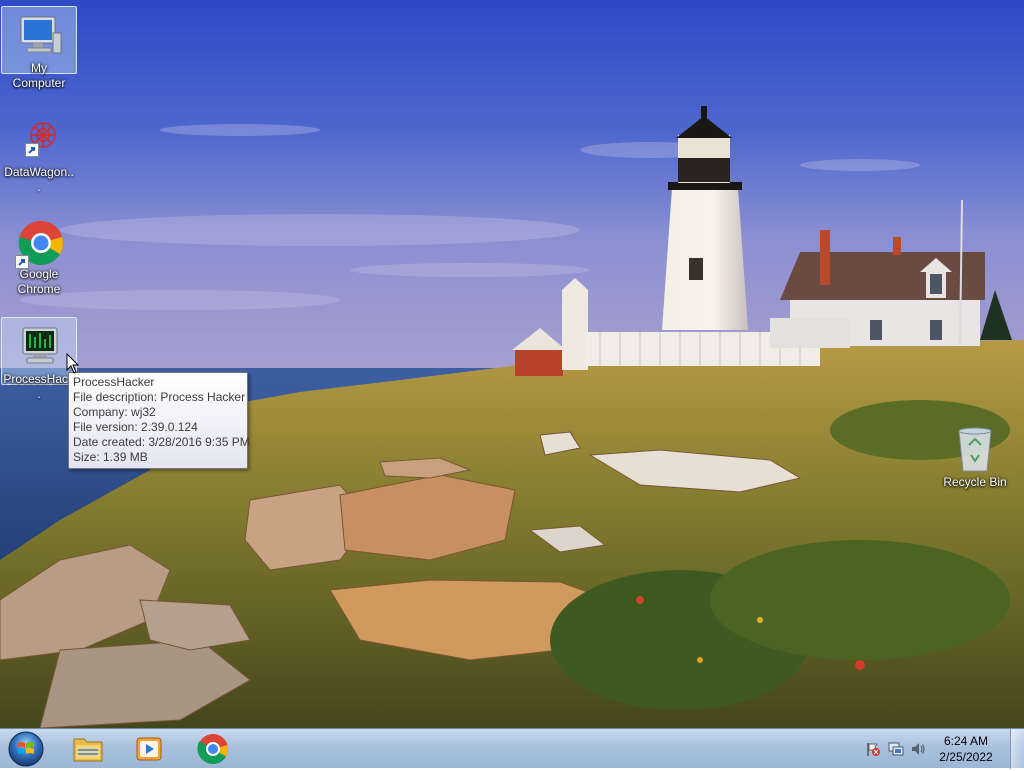 This screenshot has width=1024, height=771. Describe the element at coordinates (966, 741) in the screenshot. I see `clock-time: 6:24 AM` at that location.